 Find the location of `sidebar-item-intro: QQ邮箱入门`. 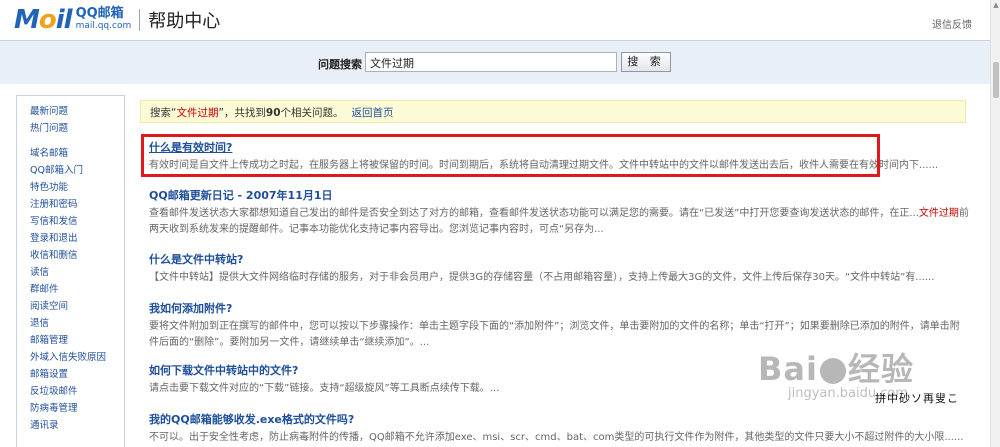

sidebar-item-intro: QQ邮箱入门 is located at coordinates (70, 170).